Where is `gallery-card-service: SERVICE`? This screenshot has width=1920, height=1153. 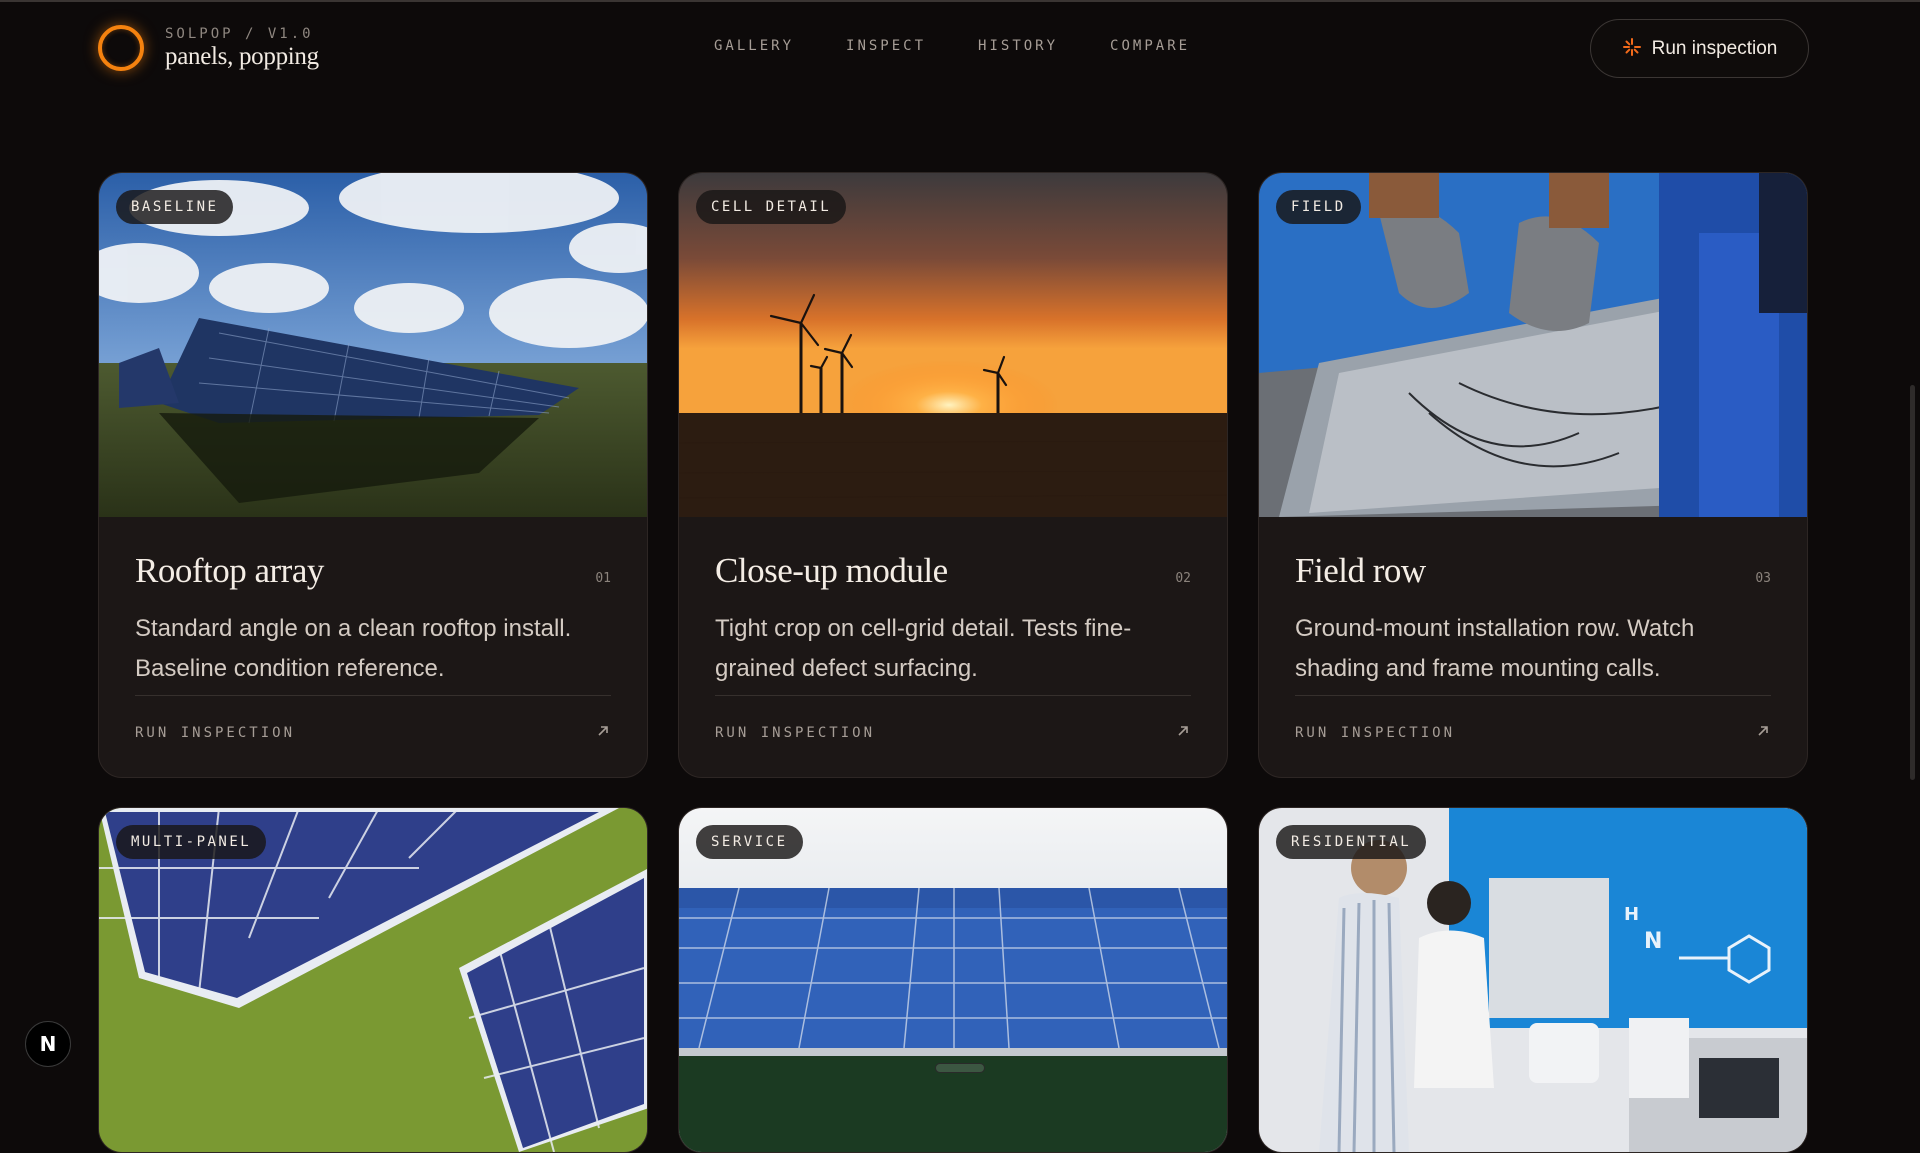
gallery-card-service: SERVICE is located at coordinates (953, 980).